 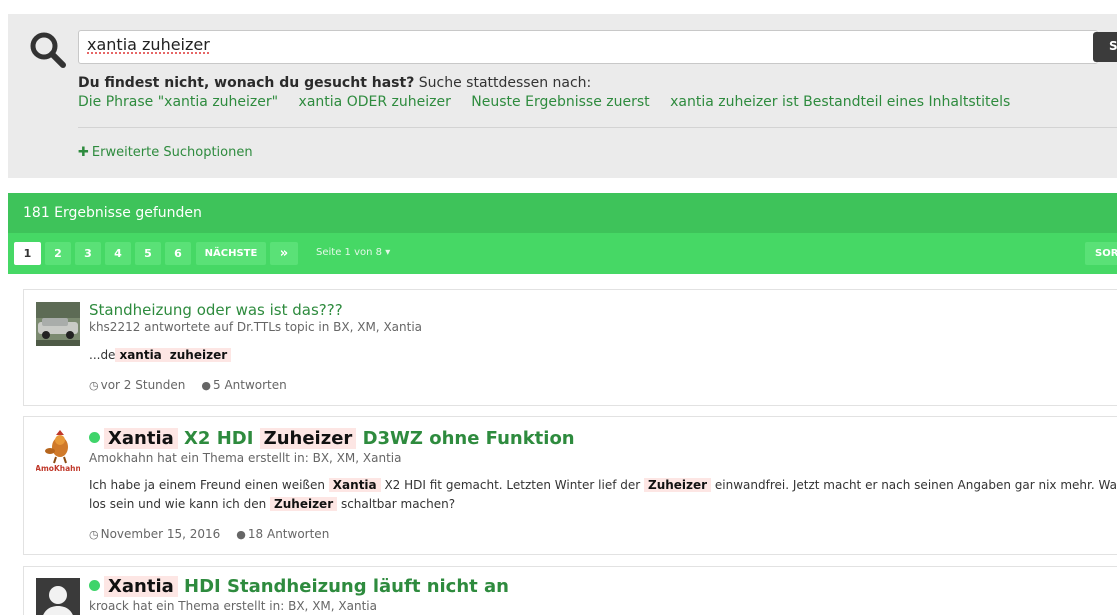 What do you see at coordinates (375, 102) in the screenshot?
I see `suggestion-or-link: xantia ODER zuheizer` at bounding box center [375, 102].